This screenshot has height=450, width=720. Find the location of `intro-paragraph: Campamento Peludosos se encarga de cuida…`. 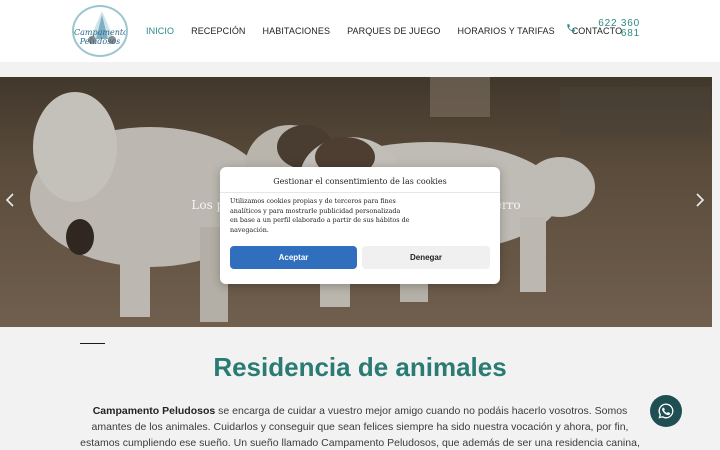

intro-paragraph: Campamento Peludosos se encarga de cuida… is located at coordinates (360, 426).